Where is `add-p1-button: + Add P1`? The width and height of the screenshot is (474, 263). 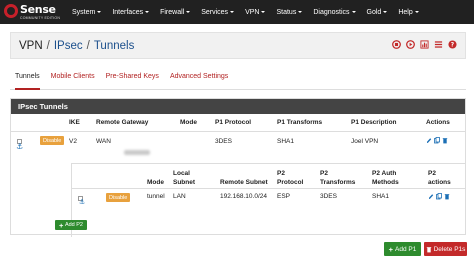 add-p1-button: + Add P1 is located at coordinates (402, 249).